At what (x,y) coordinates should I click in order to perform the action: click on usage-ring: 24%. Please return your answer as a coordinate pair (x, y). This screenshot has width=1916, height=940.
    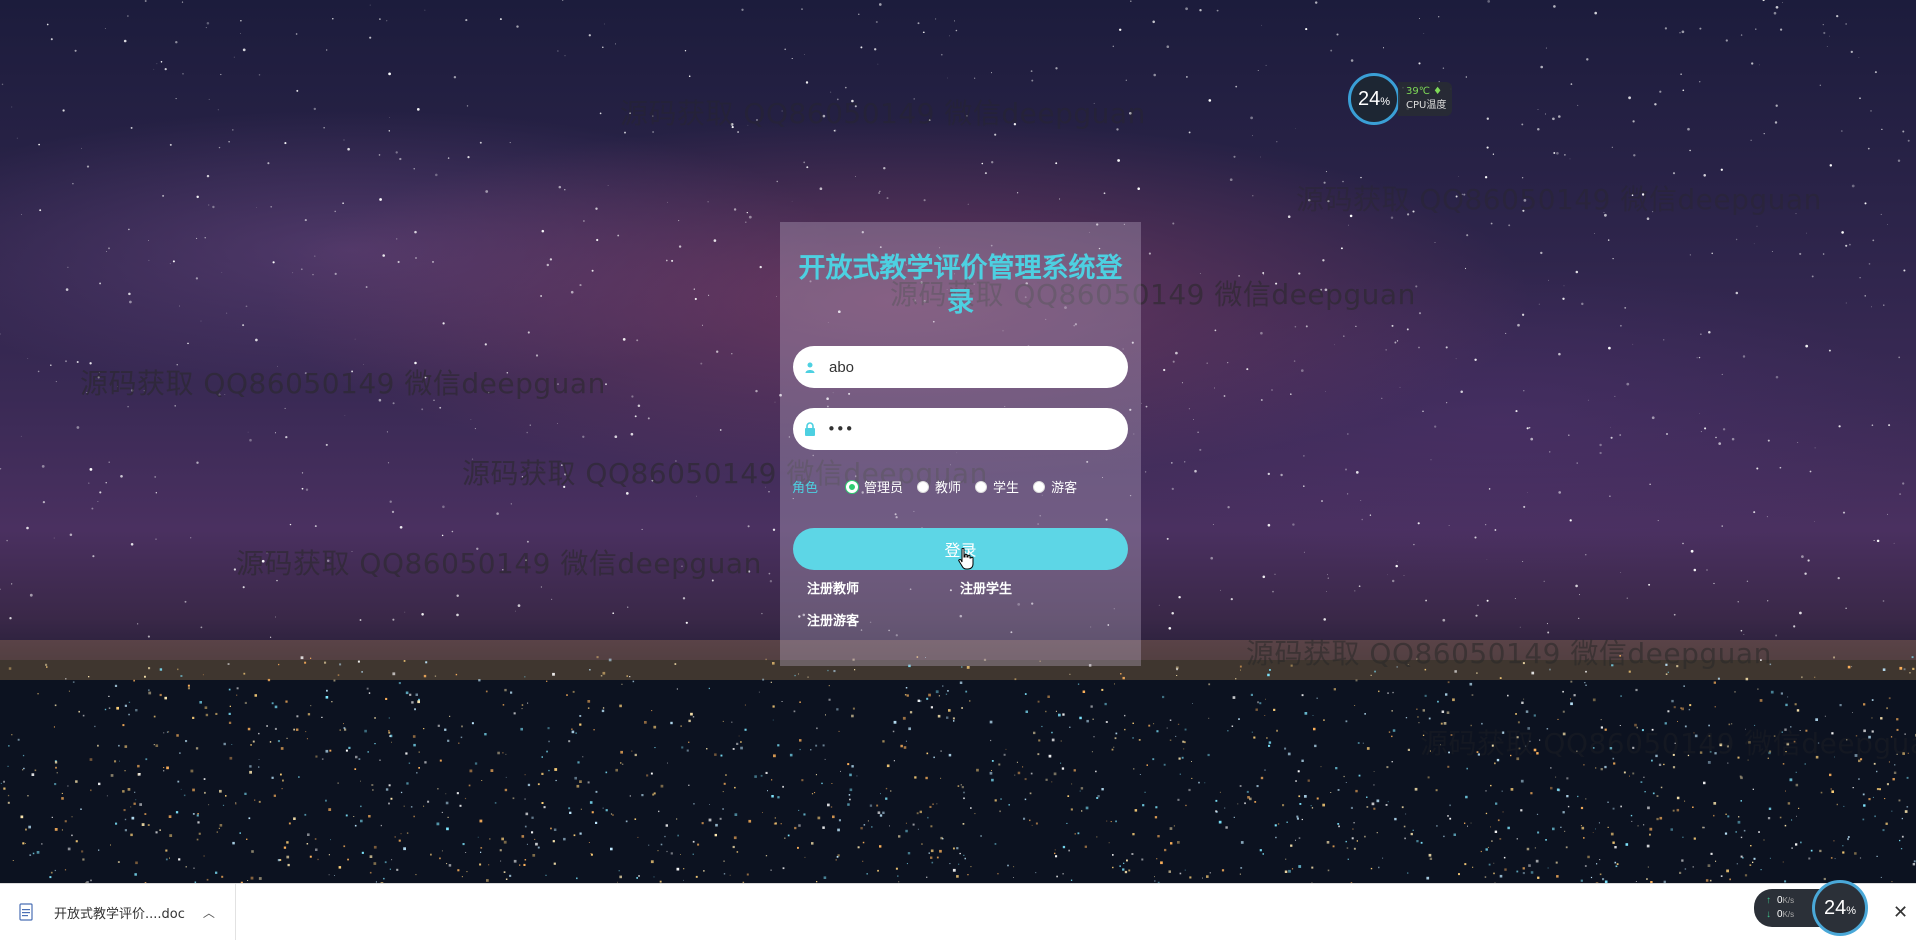
    Looking at the image, I should click on (1840, 908).